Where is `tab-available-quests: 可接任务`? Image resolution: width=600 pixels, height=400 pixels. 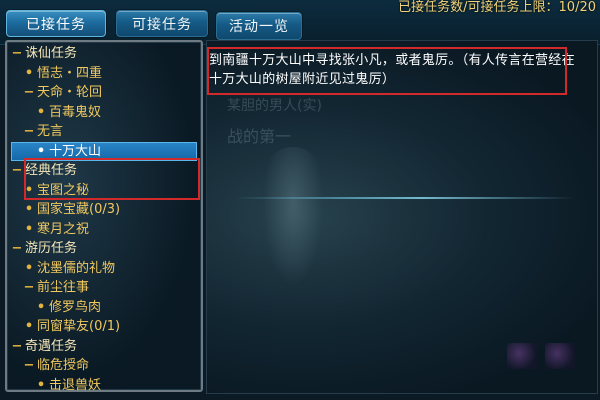 tab-available-quests: 可接任务 is located at coordinates (162, 23).